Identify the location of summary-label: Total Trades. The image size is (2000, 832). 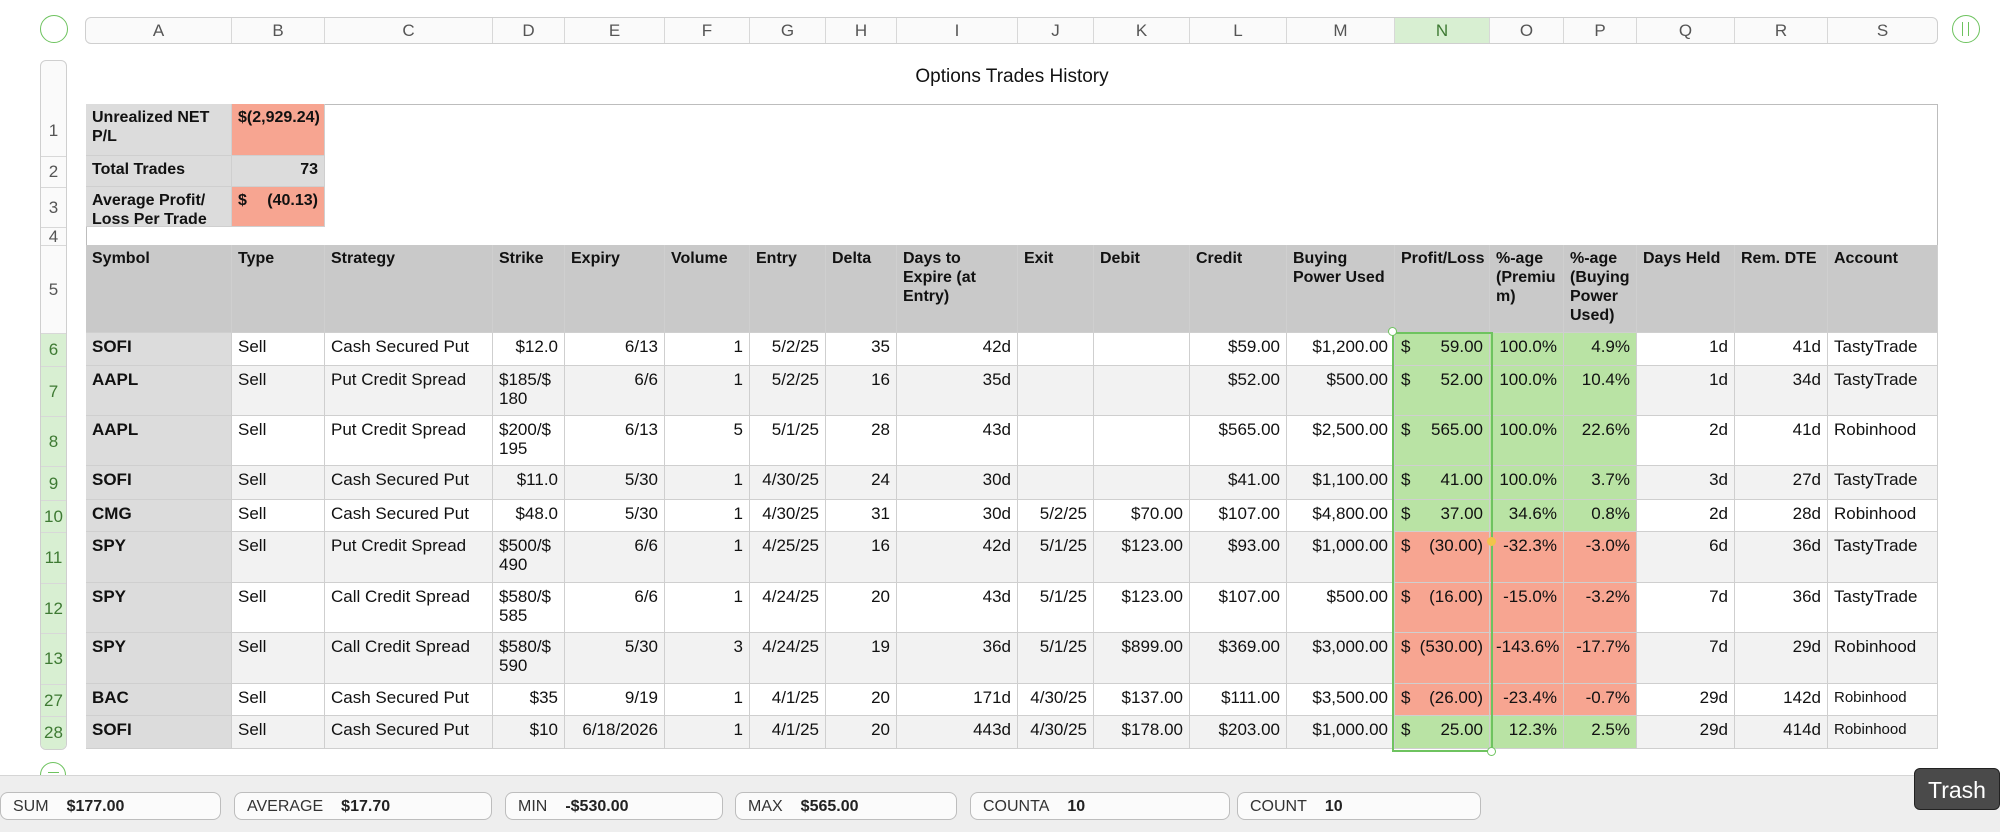
(159, 171).